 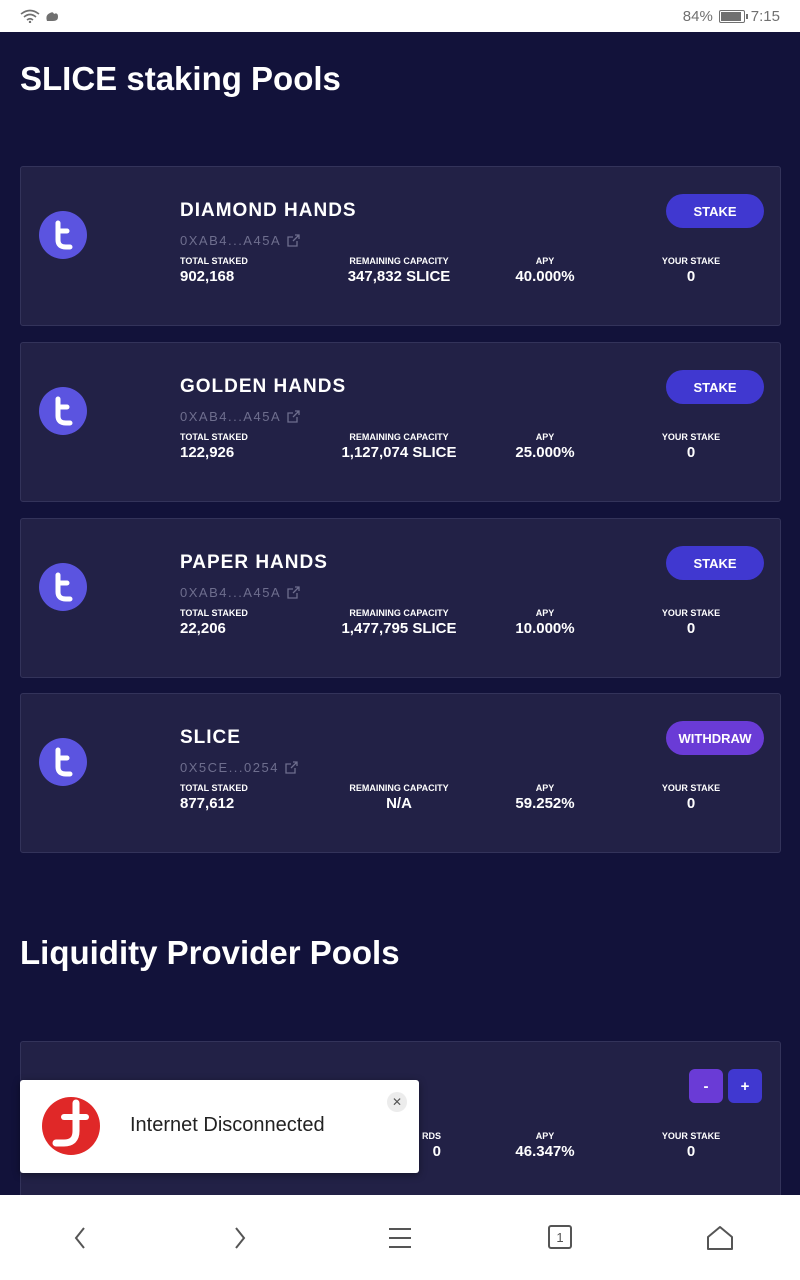 What do you see at coordinates (30, 16) in the screenshot?
I see `wifi-icon` at bounding box center [30, 16].